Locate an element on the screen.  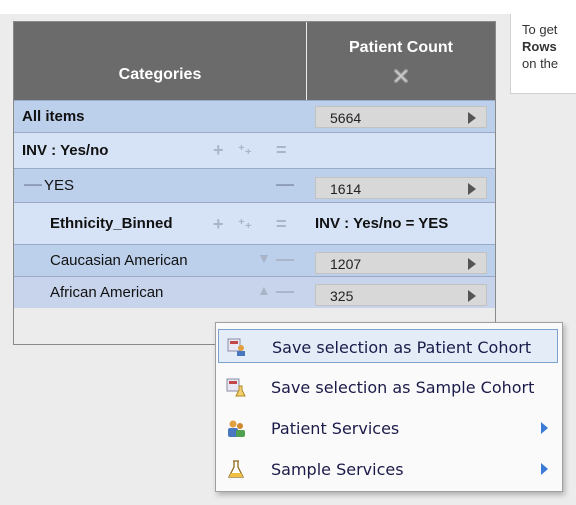
patient-cohort-icon is located at coordinates (236, 347).